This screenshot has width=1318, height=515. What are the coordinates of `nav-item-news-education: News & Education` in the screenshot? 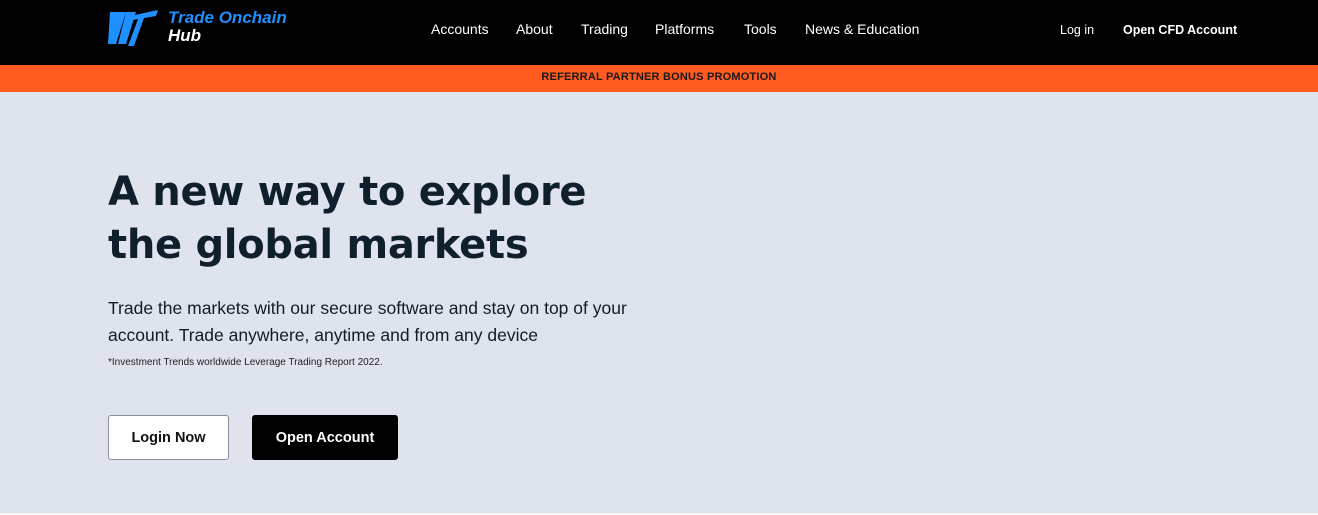 It's located at (862, 29).